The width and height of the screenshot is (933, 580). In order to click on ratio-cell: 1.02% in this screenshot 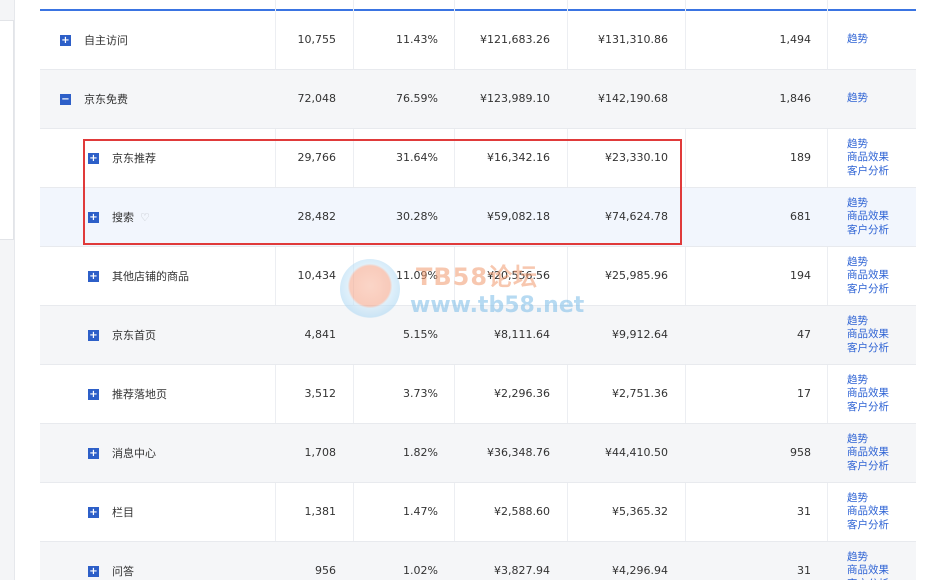, I will do `click(420, 570)`.